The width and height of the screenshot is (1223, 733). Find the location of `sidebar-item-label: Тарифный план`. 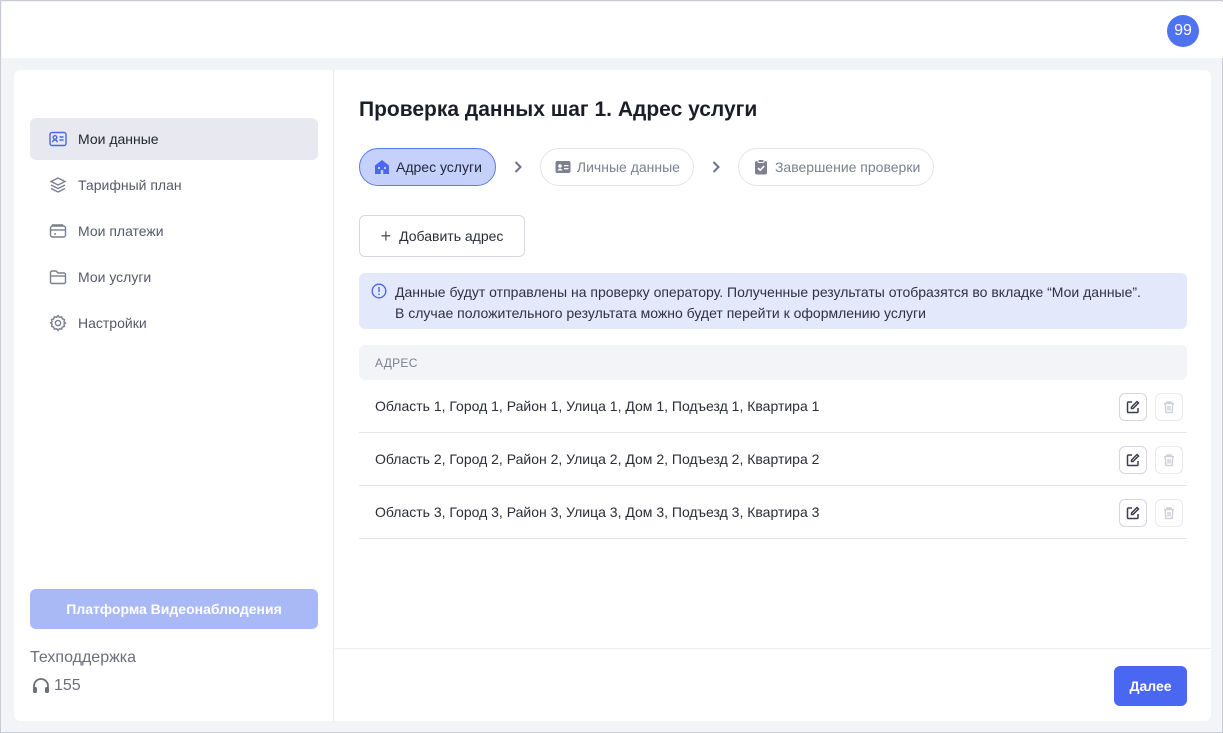

sidebar-item-label: Тарифный план is located at coordinates (130, 185).